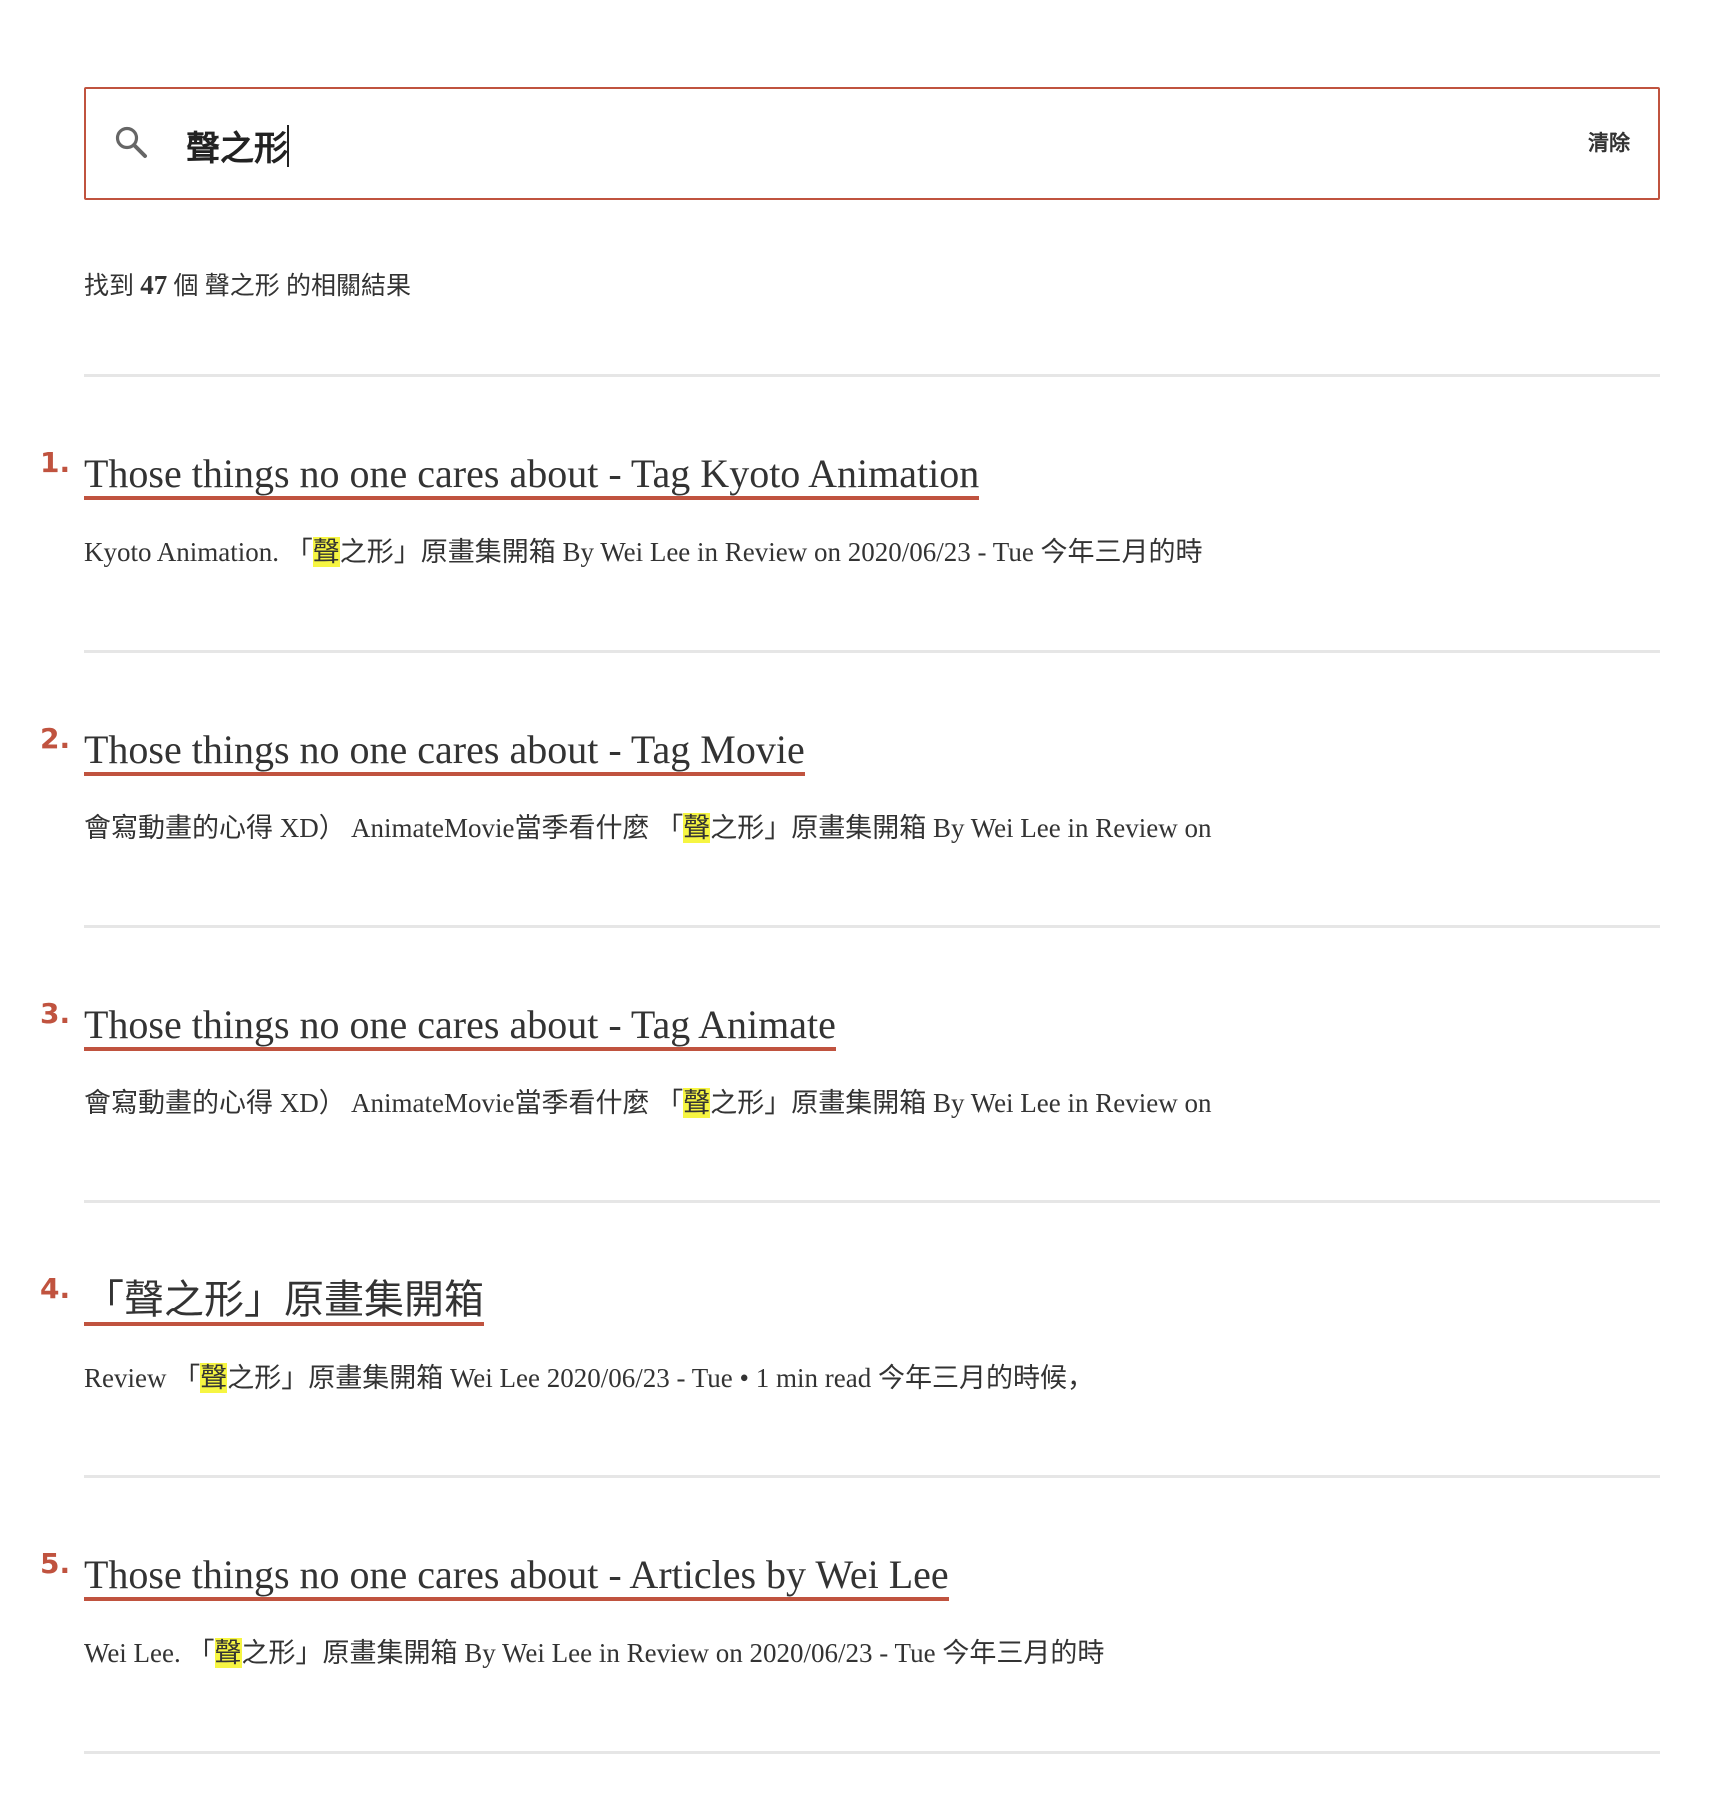  Describe the element at coordinates (836, 145) in the screenshot. I see `search-input` at that location.